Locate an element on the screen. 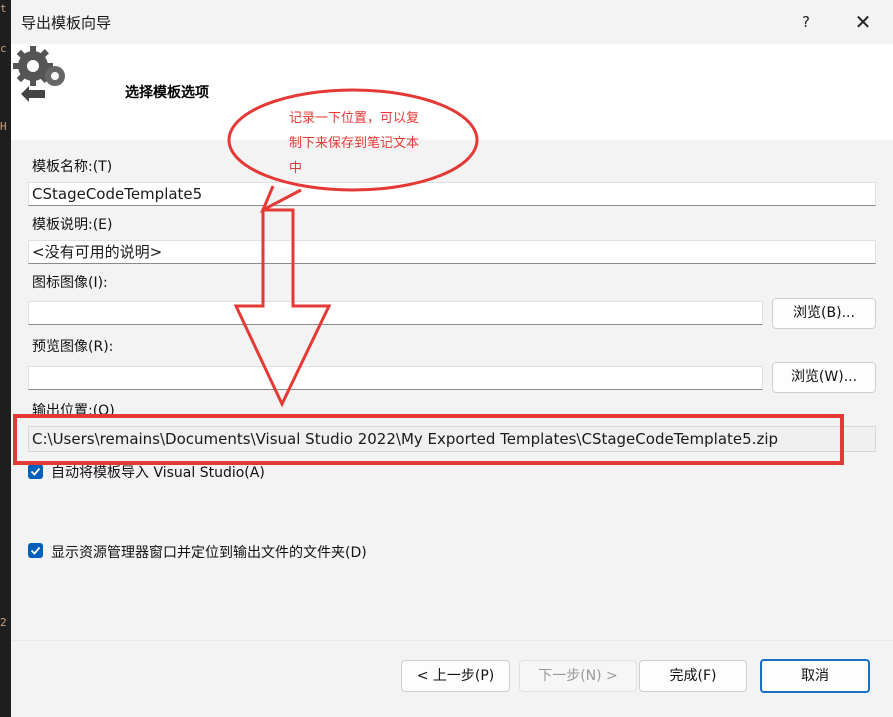 This screenshot has width=893, height=717. highlight-box is located at coordinates (428, 439).